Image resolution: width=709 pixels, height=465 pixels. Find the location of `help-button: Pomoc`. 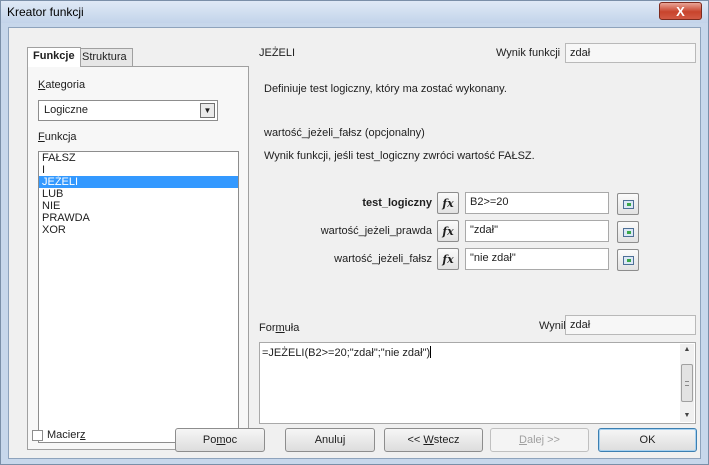

help-button: Pomoc is located at coordinates (220, 440).